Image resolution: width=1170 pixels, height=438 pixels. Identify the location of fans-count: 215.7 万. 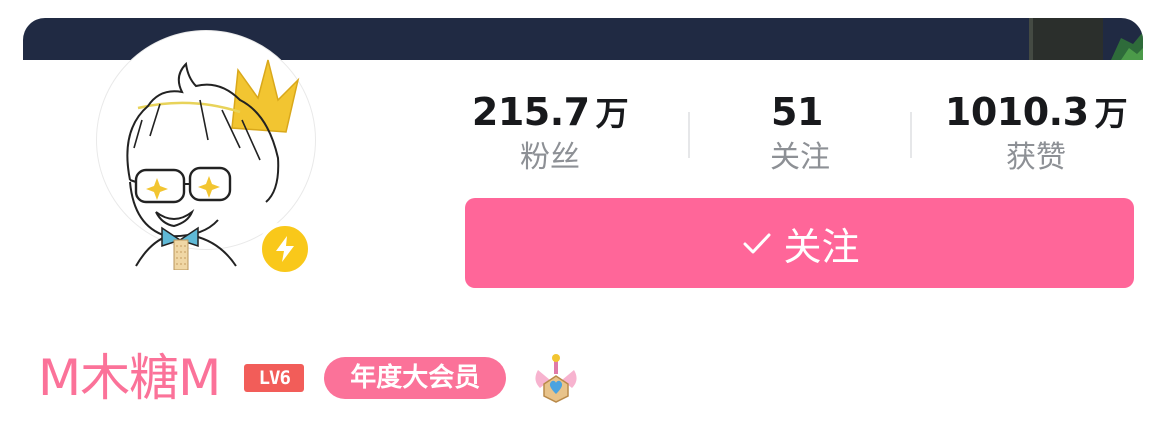
(550, 112).